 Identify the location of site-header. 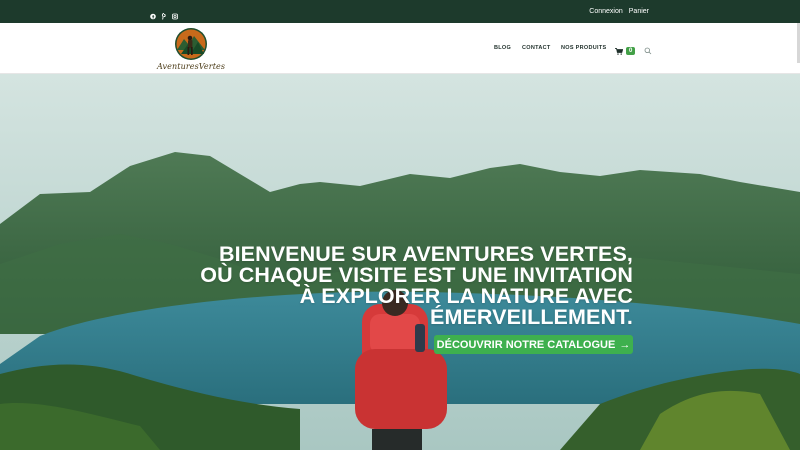
(400, 48).